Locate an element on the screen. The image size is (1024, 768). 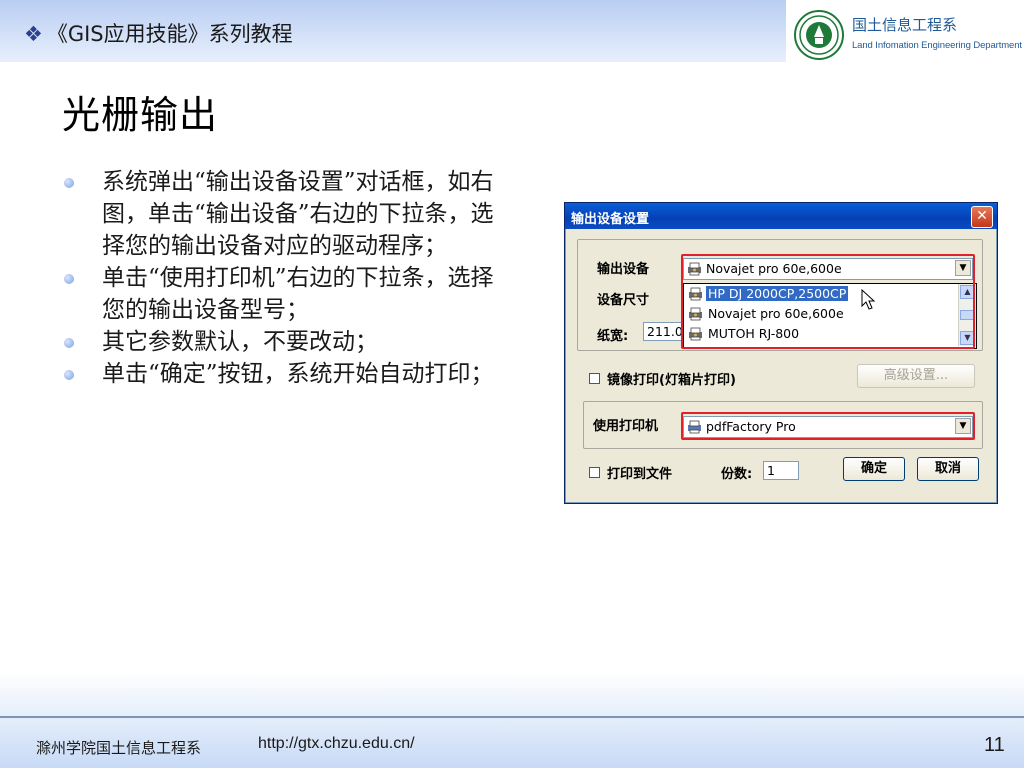
list-item: 其它参数默认，不要改动； is located at coordinates (284, 342).